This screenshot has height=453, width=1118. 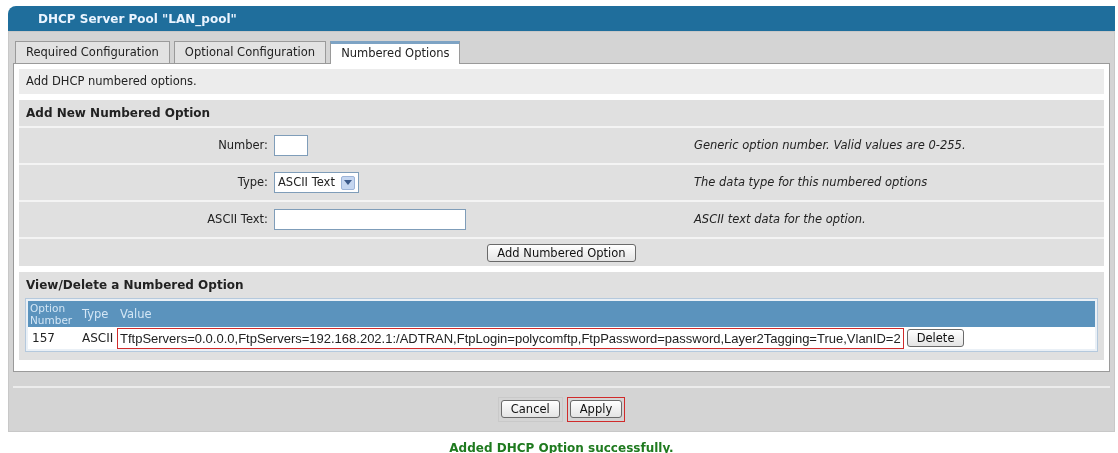 What do you see at coordinates (316, 183) in the screenshot?
I see `type-dropdown: ASCII Text` at bounding box center [316, 183].